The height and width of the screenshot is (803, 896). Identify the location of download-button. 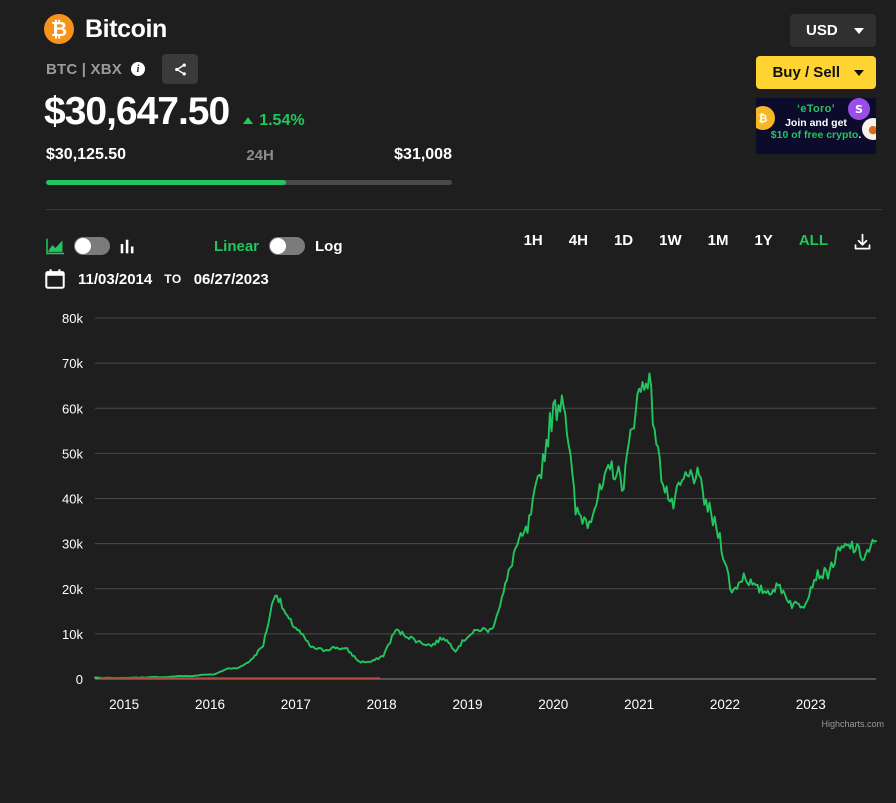
(862, 242).